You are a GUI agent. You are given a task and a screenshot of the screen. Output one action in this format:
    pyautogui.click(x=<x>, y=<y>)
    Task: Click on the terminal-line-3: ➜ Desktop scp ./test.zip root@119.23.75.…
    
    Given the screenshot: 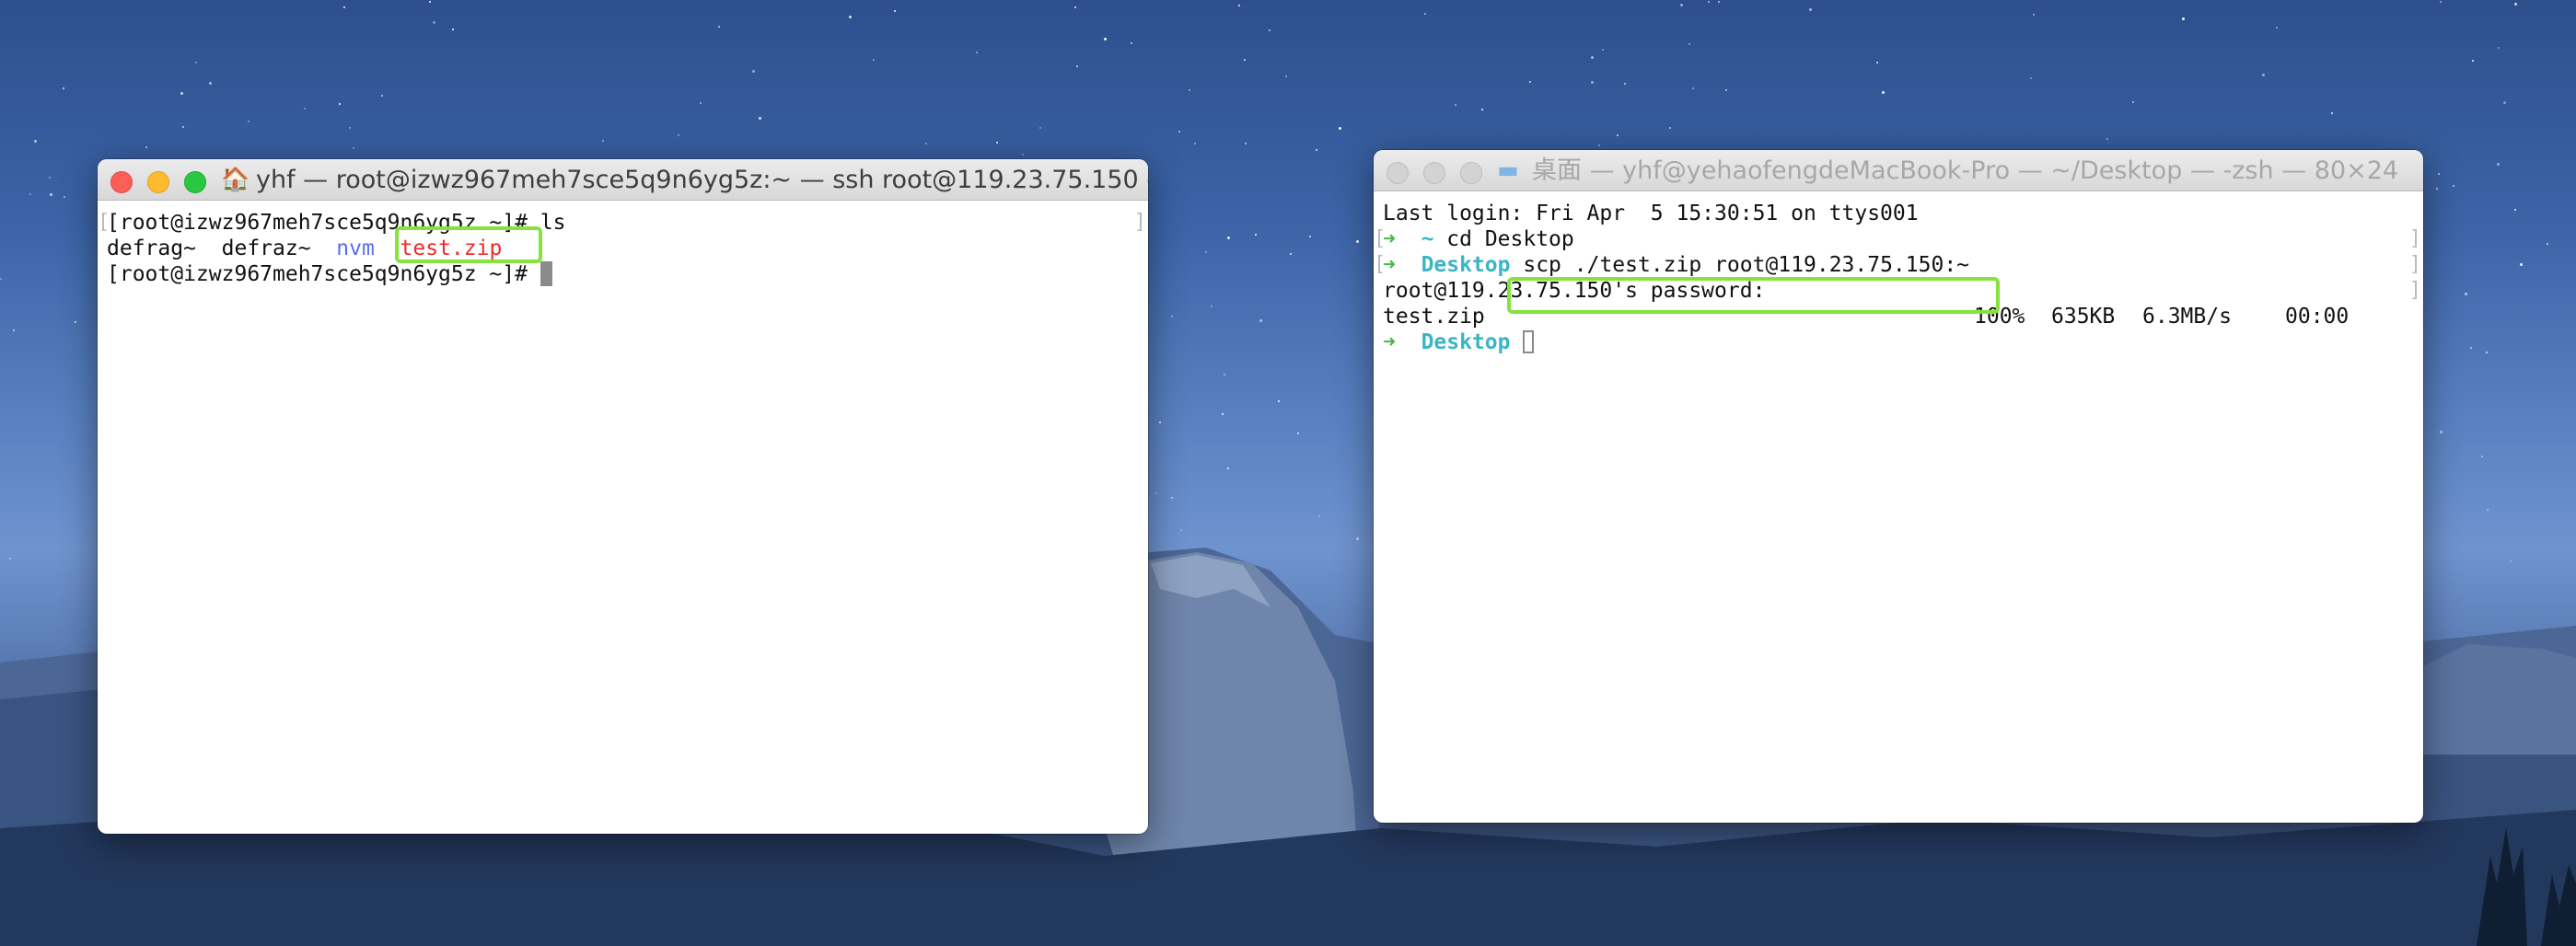 What is the action you would take?
    pyautogui.click(x=1676, y=265)
    